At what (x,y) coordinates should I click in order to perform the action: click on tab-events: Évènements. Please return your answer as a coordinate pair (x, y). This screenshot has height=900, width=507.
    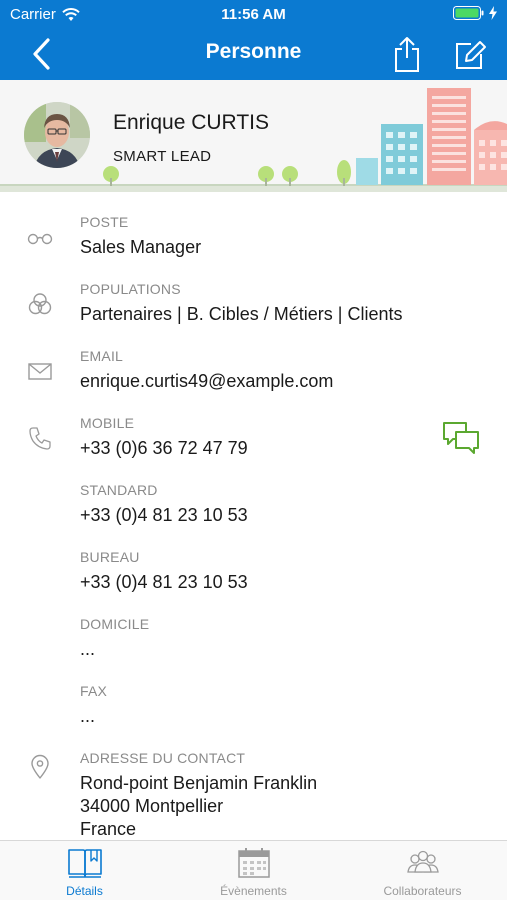
    Looking at the image, I should click on (253, 870).